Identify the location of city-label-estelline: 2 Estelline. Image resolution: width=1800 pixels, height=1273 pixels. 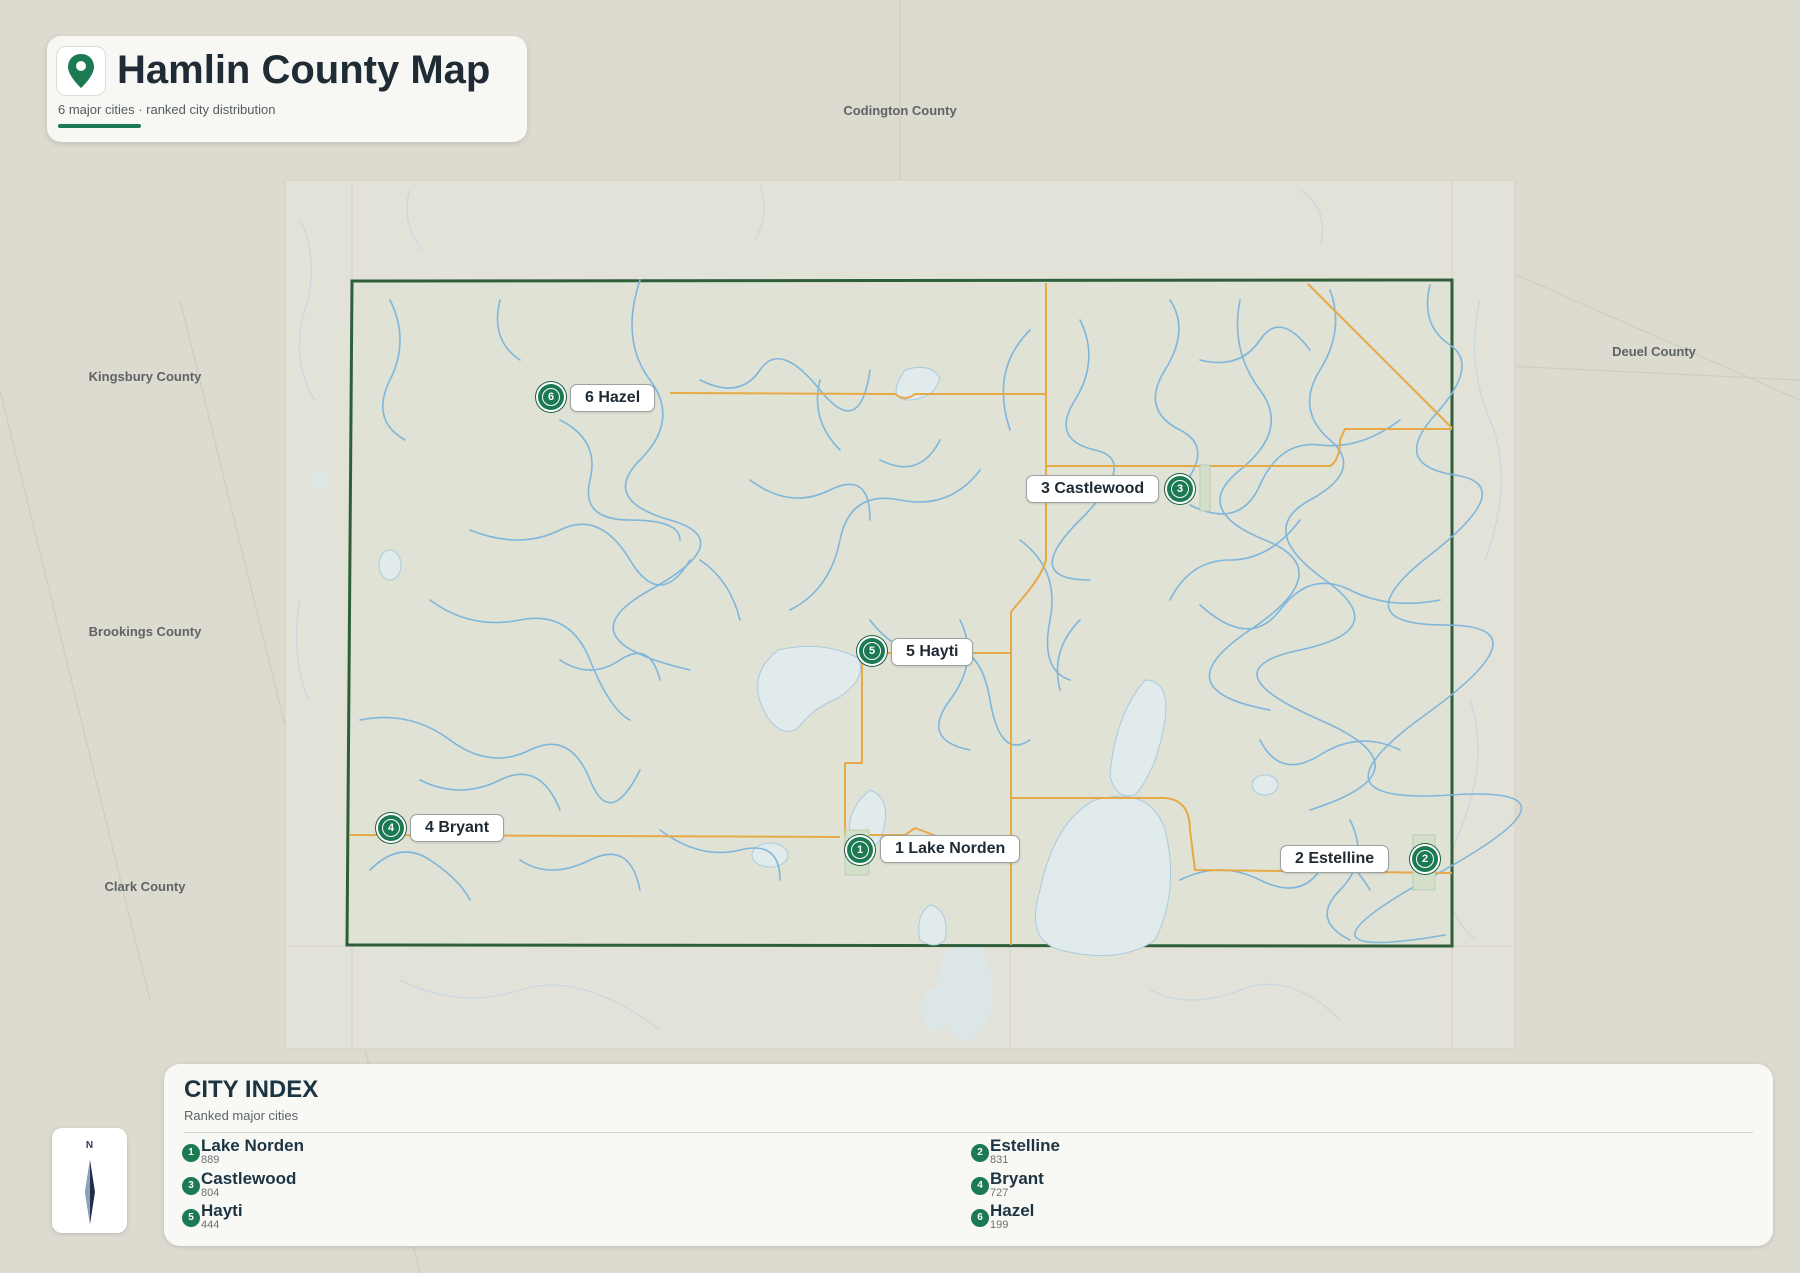
(1335, 859).